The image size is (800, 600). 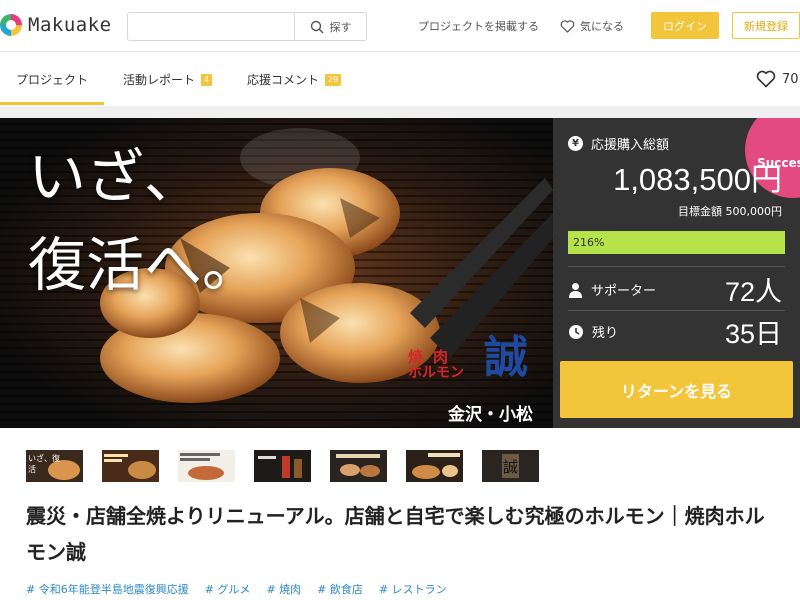 I want to click on search-icon, so click(x=316, y=26).